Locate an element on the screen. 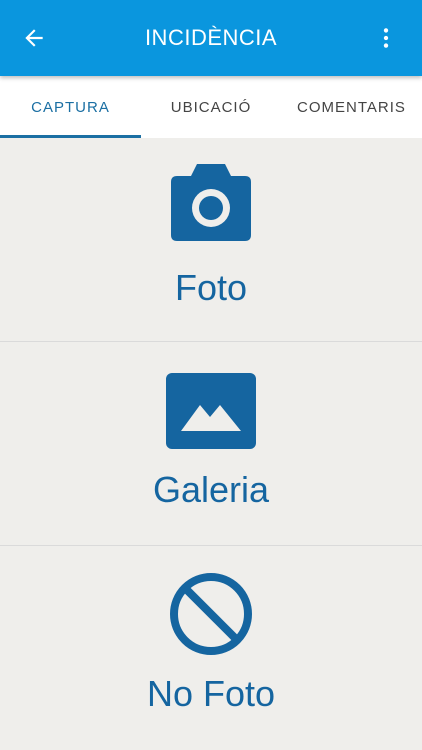 Image resolution: width=422 pixels, height=750 pixels. tab-ubicacio: UBICACIÓ is located at coordinates (211, 107).